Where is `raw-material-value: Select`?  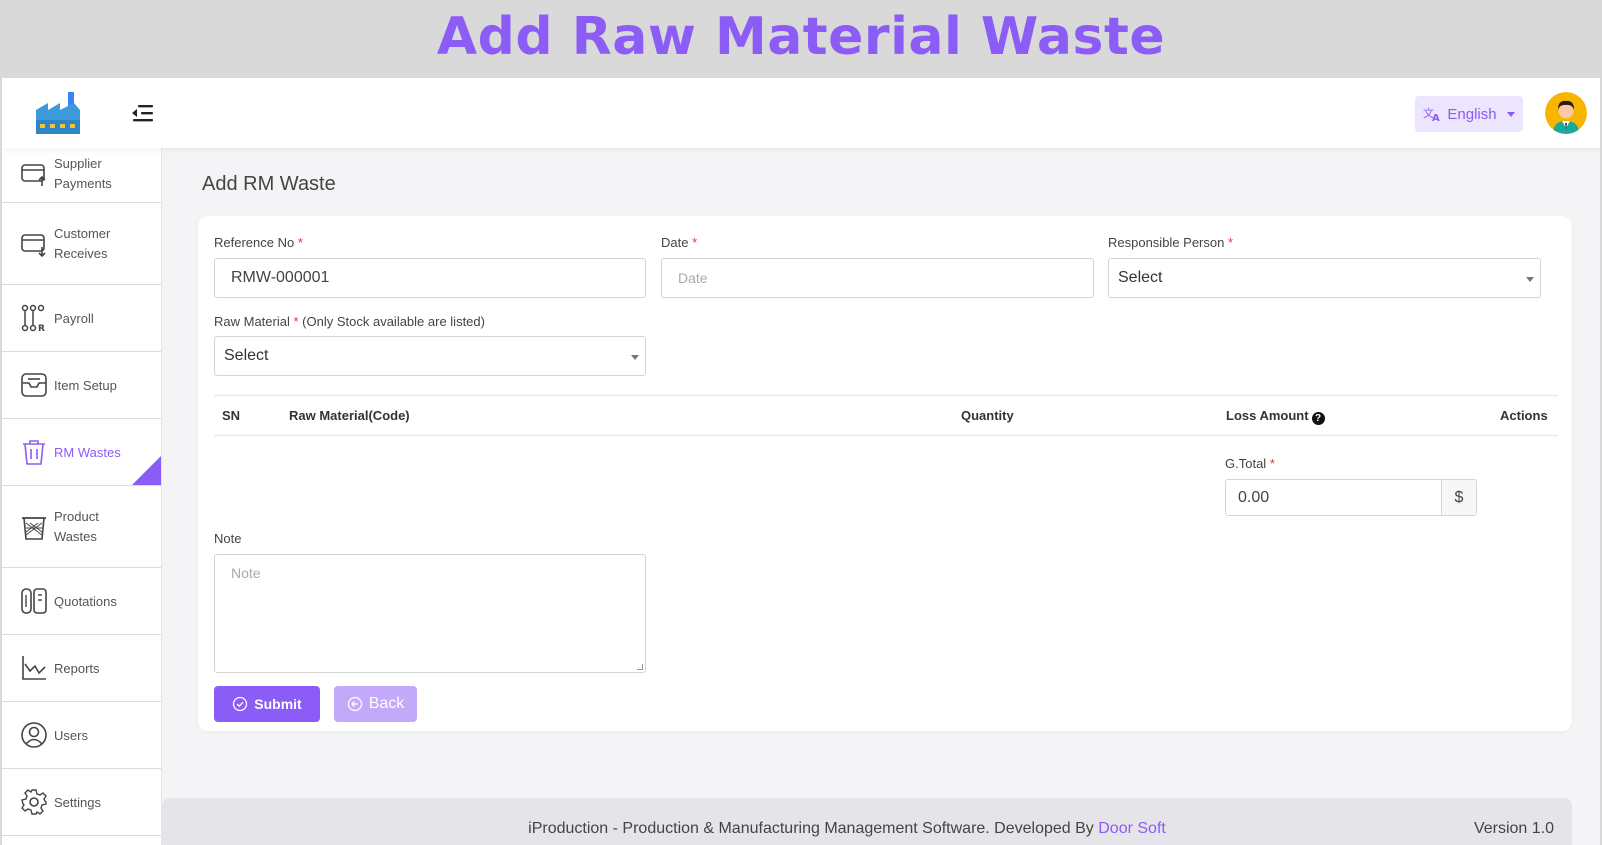 raw-material-value: Select is located at coordinates (246, 355).